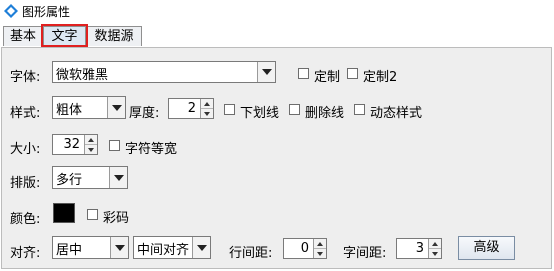 This screenshot has height=271, width=554. Describe the element at coordinates (25, 219) in the screenshot. I see `color-label: 颜色:` at that location.